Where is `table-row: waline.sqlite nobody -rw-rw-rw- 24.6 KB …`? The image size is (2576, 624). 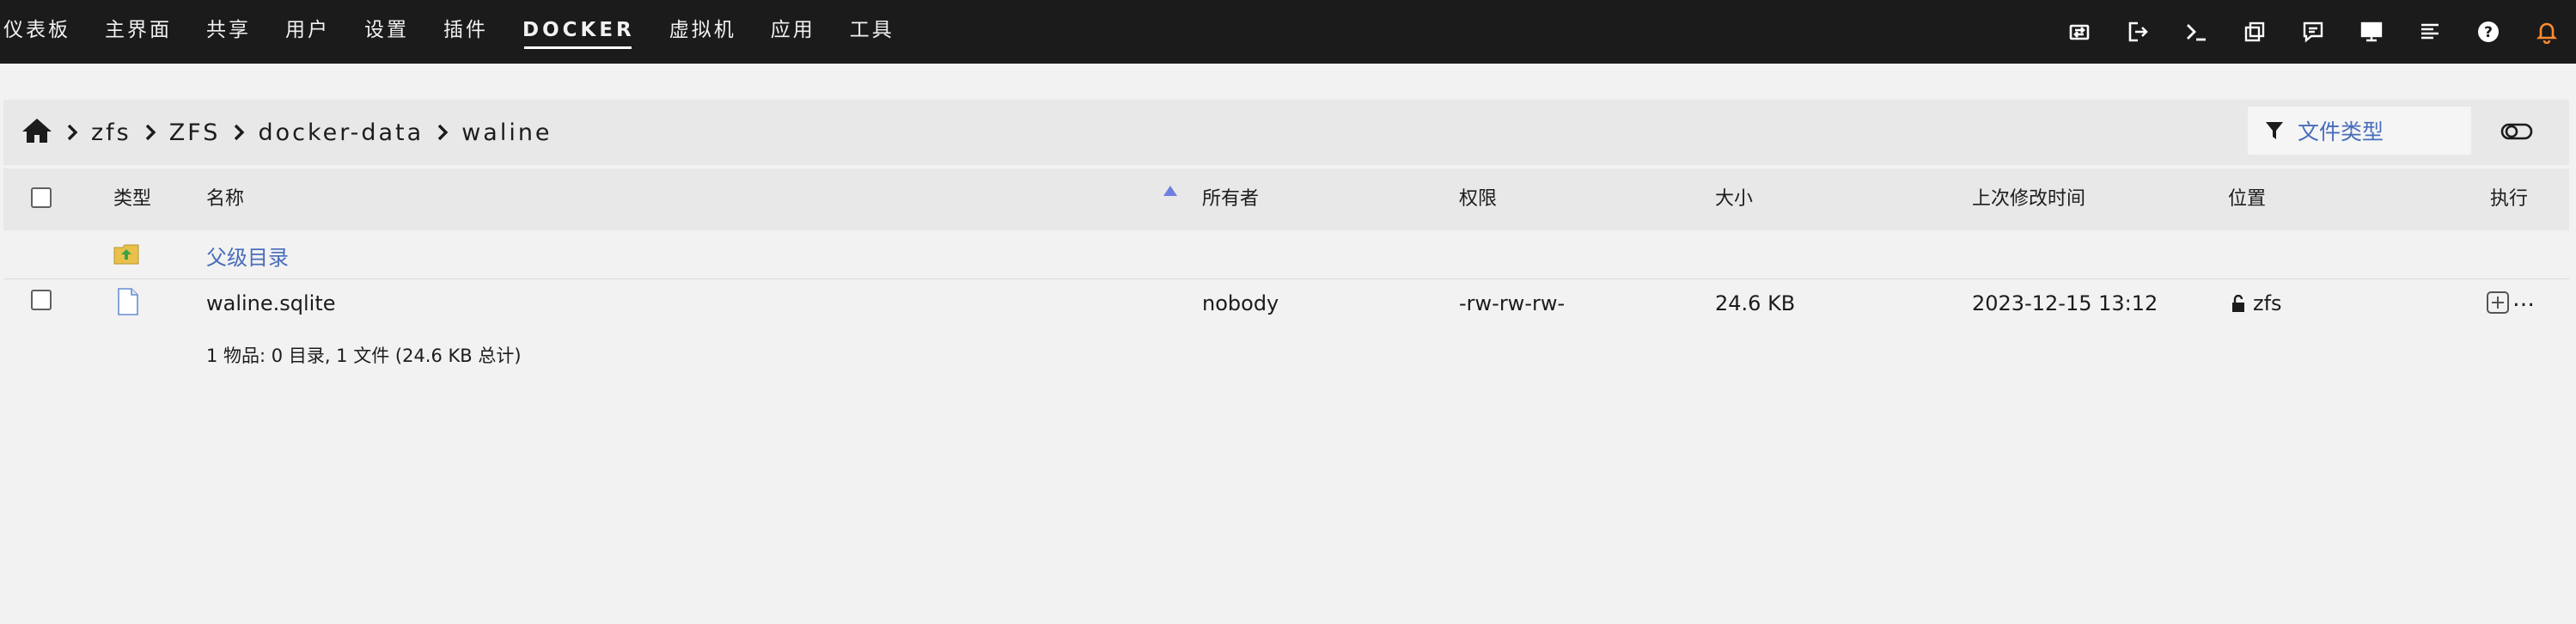 table-row: waline.sqlite nobody -rw-rw-rw- 24.6 KB … is located at coordinates (1286, 304).